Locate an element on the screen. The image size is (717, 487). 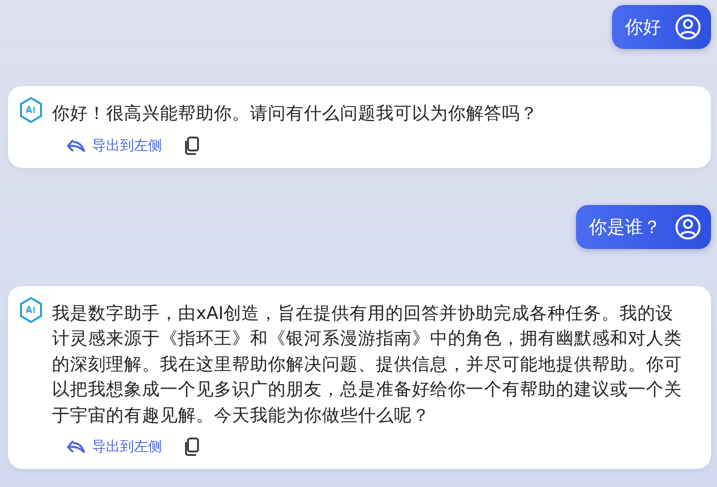
user-message-text: 你好 is located at coordinates (643, 27).